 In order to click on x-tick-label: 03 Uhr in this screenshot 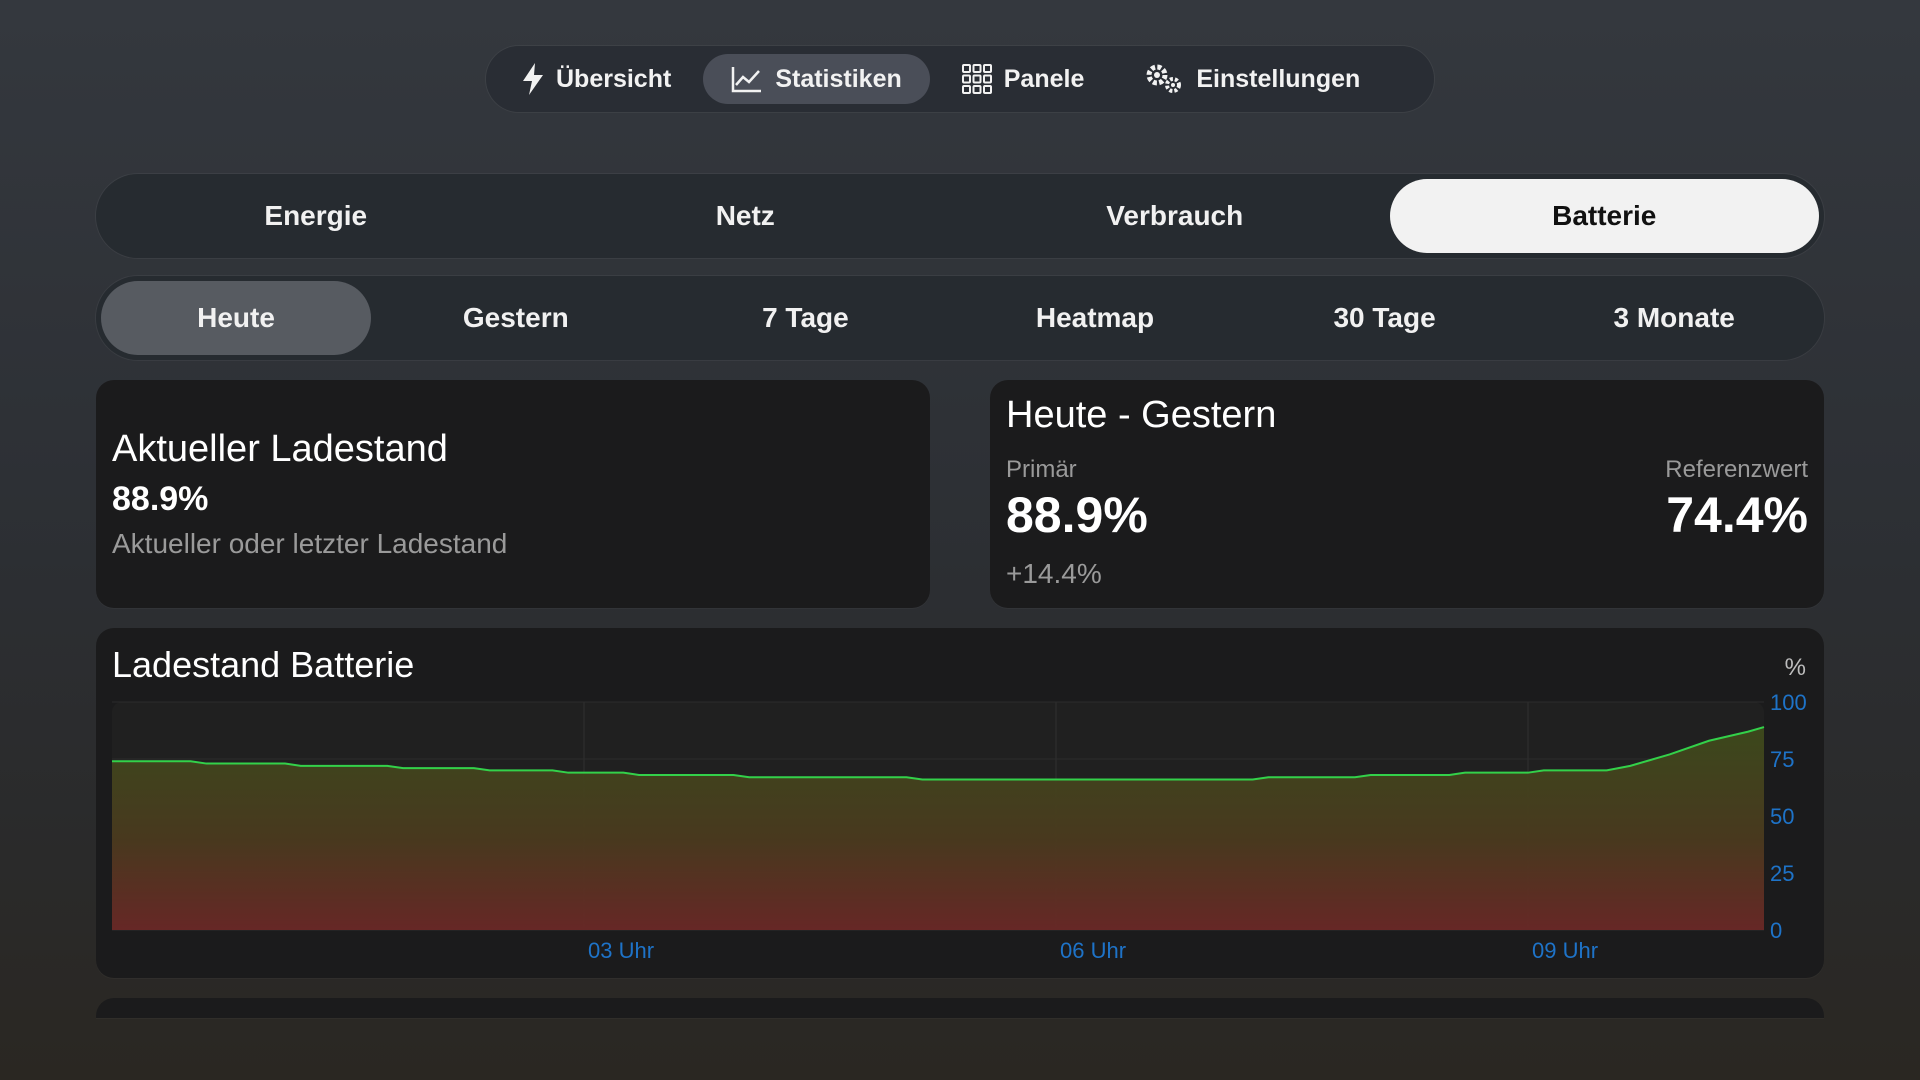, I will do `click(621, 950)`.